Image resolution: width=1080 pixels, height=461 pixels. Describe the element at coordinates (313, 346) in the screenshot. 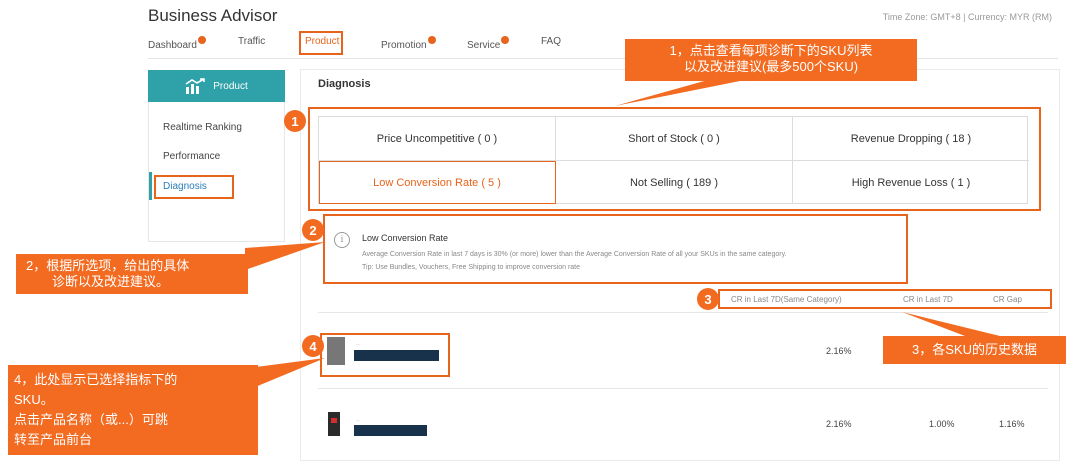

I see `badge-4: 4` at that location.